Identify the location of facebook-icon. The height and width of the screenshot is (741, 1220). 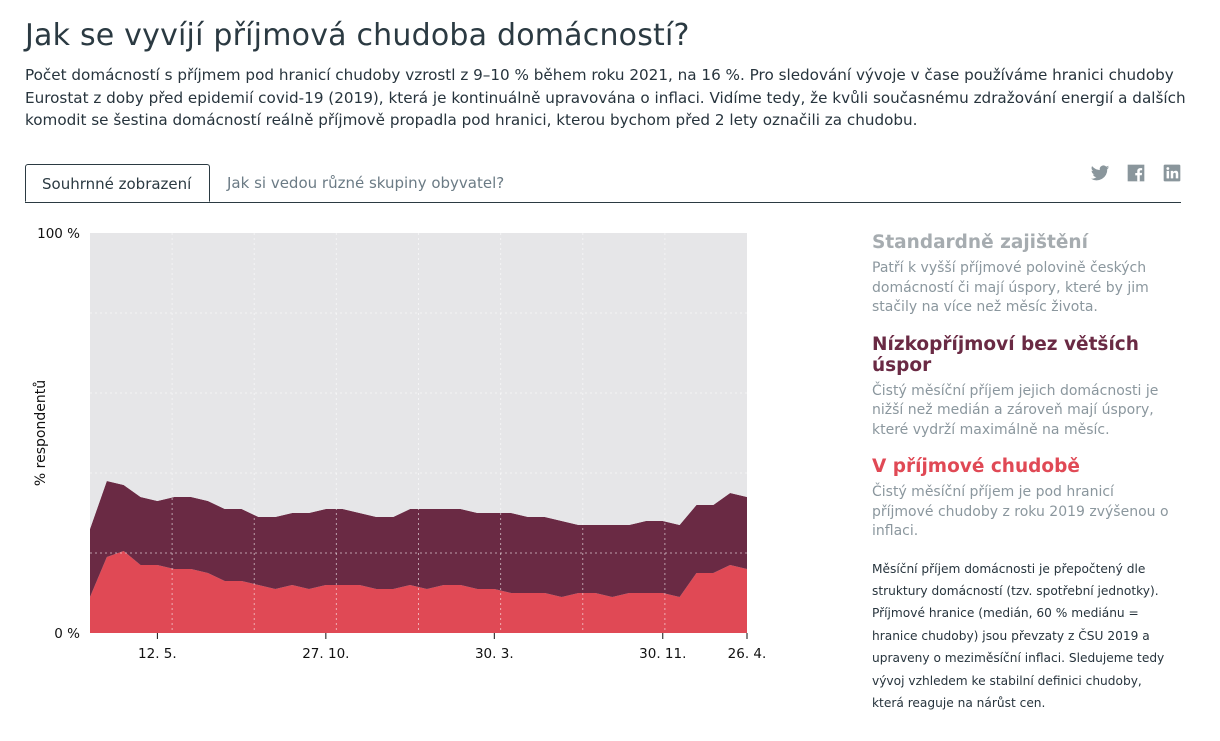
(1136, 173).